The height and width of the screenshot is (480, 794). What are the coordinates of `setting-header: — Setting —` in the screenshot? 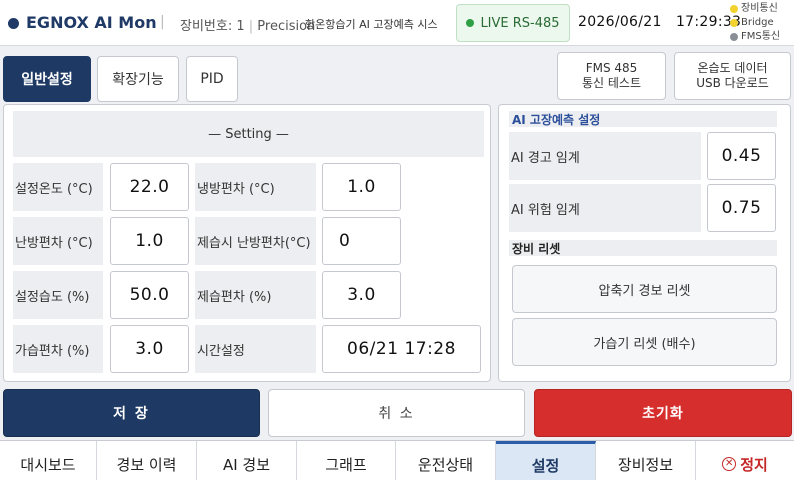 It's located at (248, 134).